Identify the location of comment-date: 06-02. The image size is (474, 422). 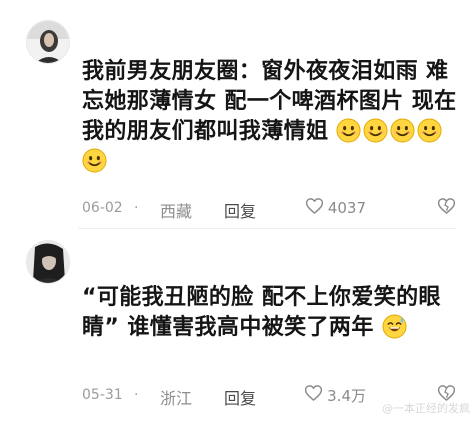
(102, 208).